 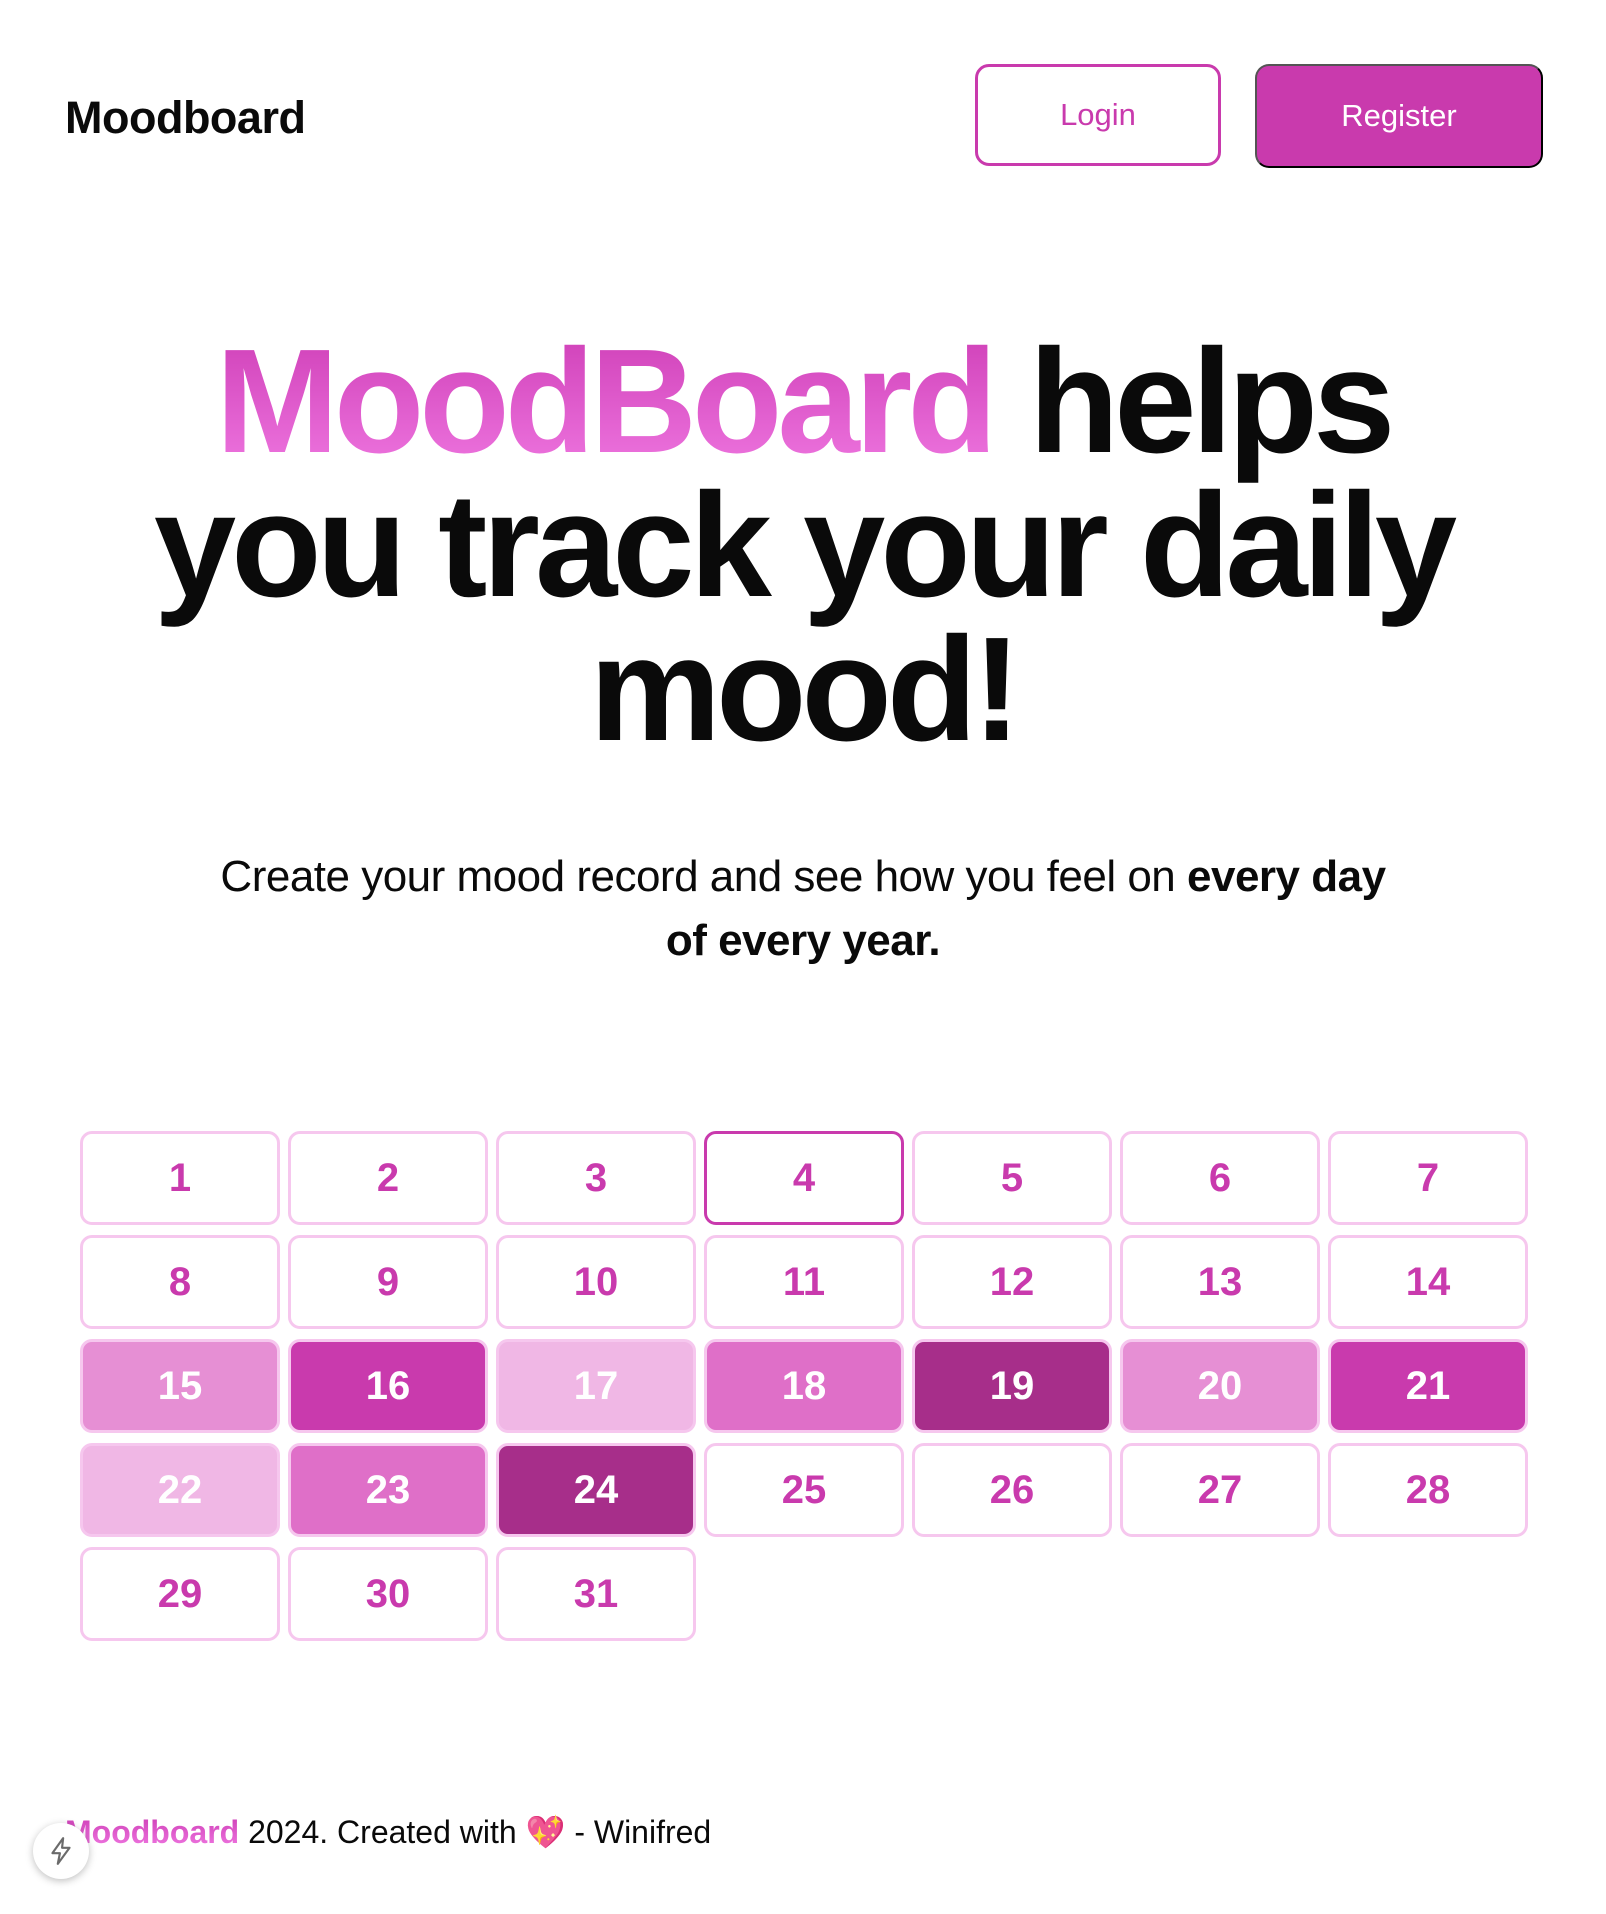 I want to click on calendar-day-6: 6, so click(x=1220, y=1178).